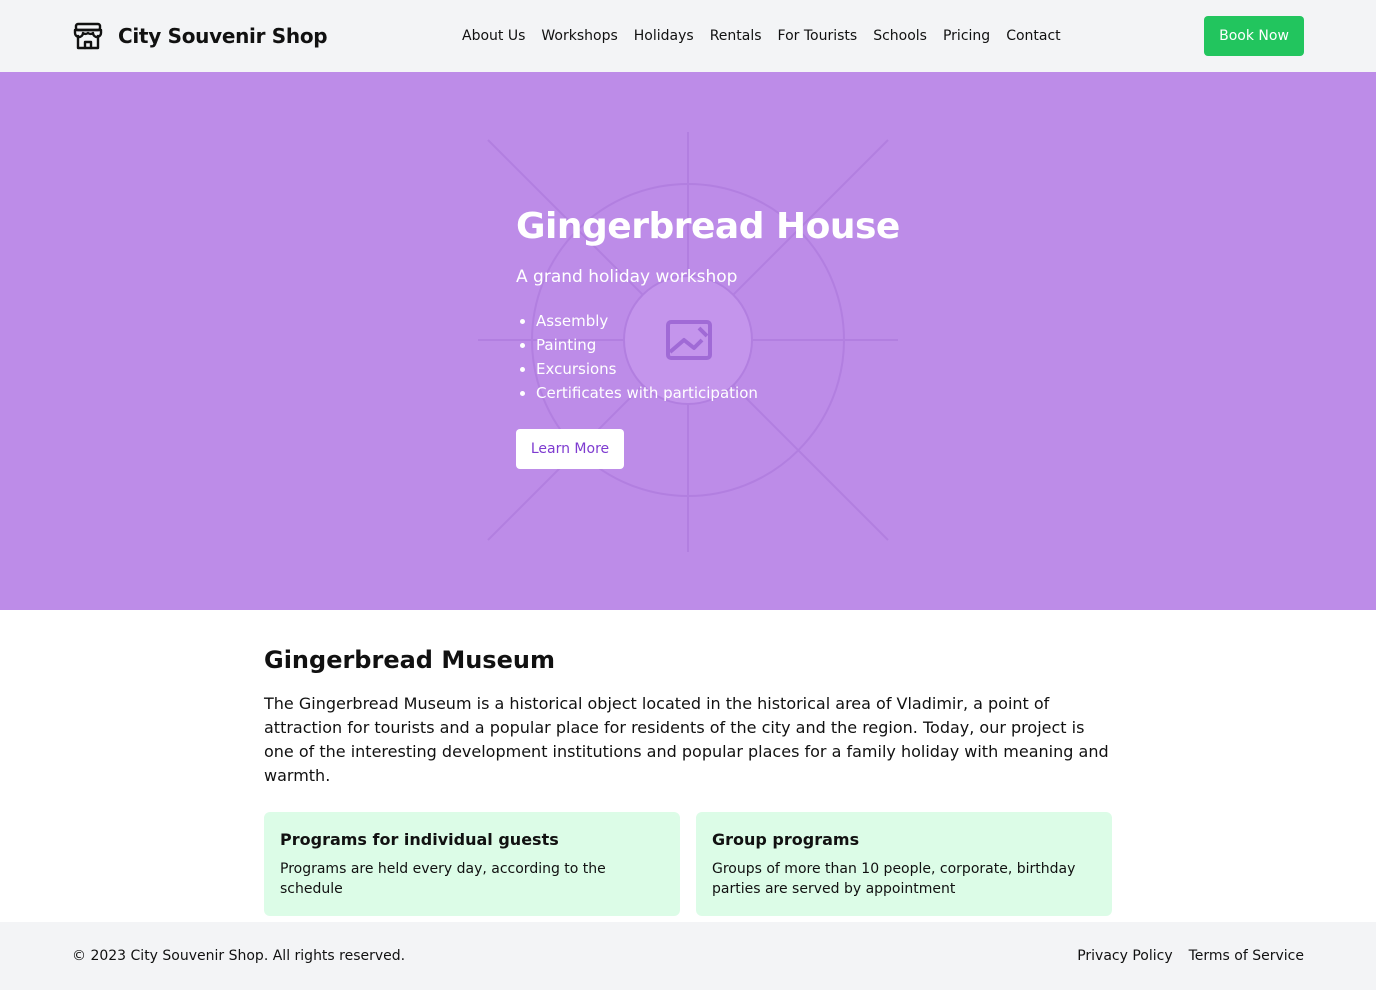 Image resolution: width=1376 pixels, height=990 pixels. I want to click on brand: City Souvenir Shop, so click(200, 36).